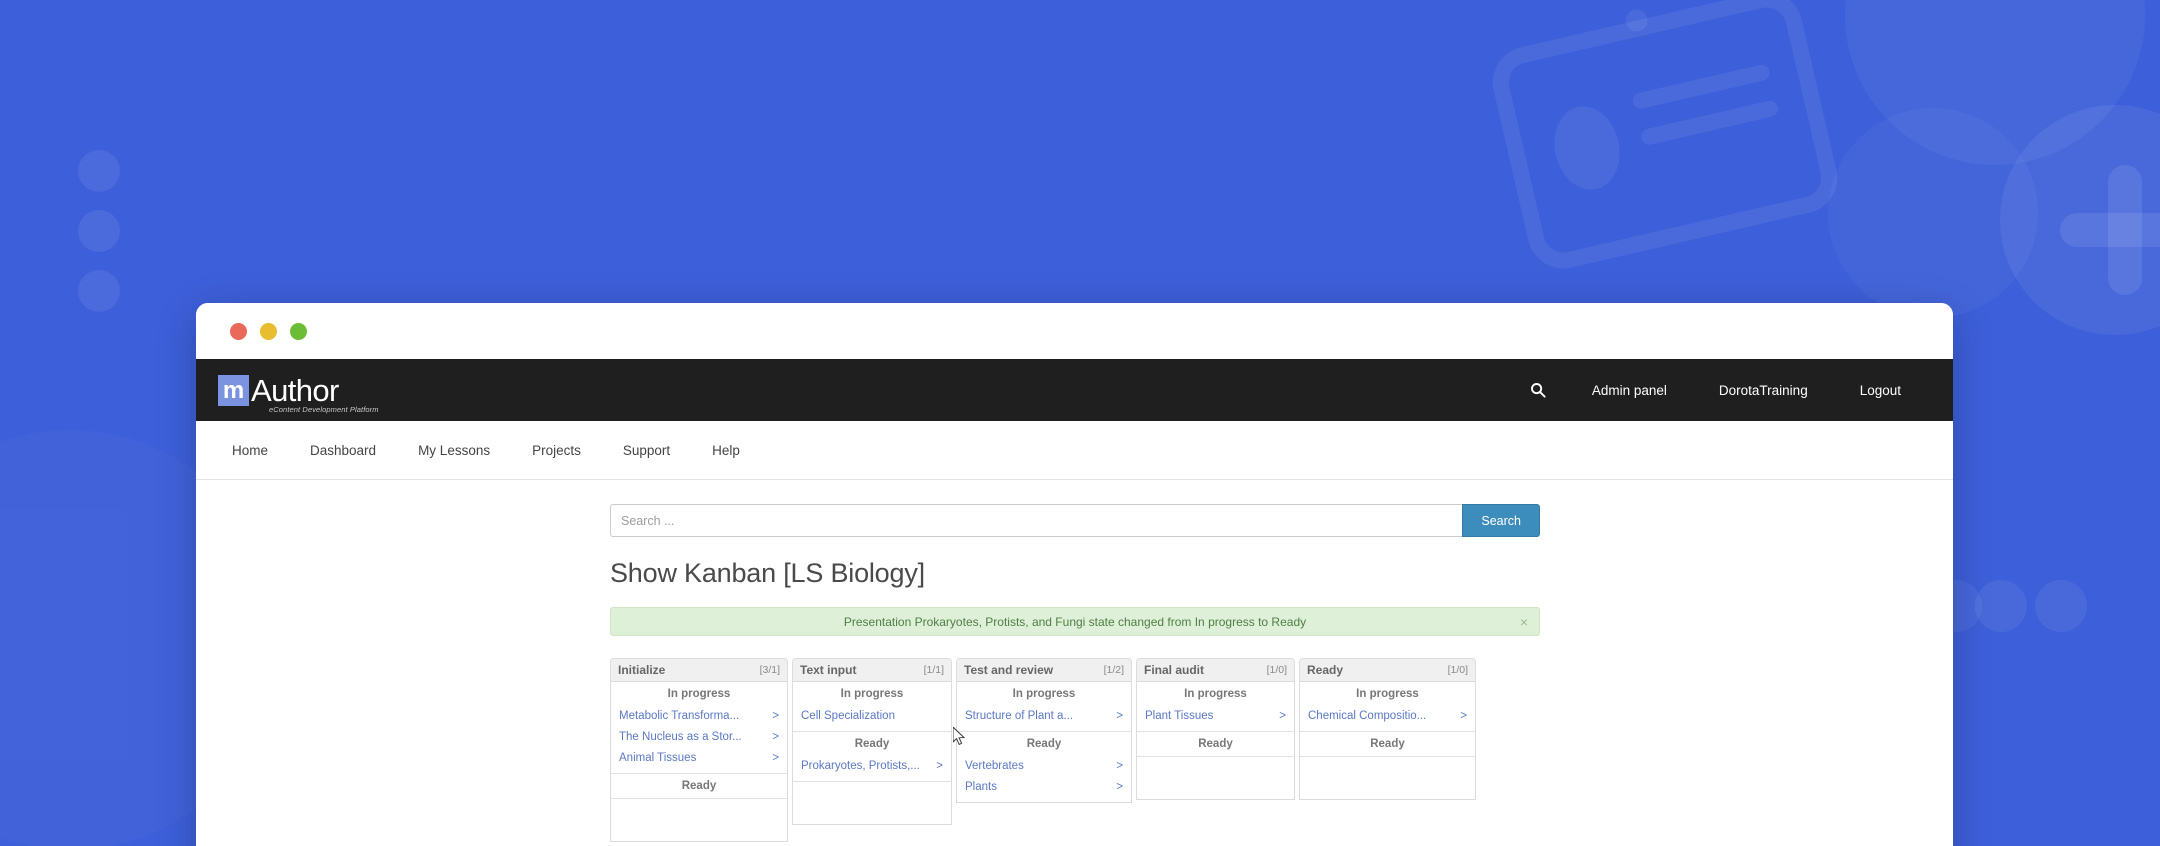 The width and height of the screenshot is (2160, 846). I want to click on column-section-in-progress: In progress Chemical Compositio... >, so click(1387, 707).